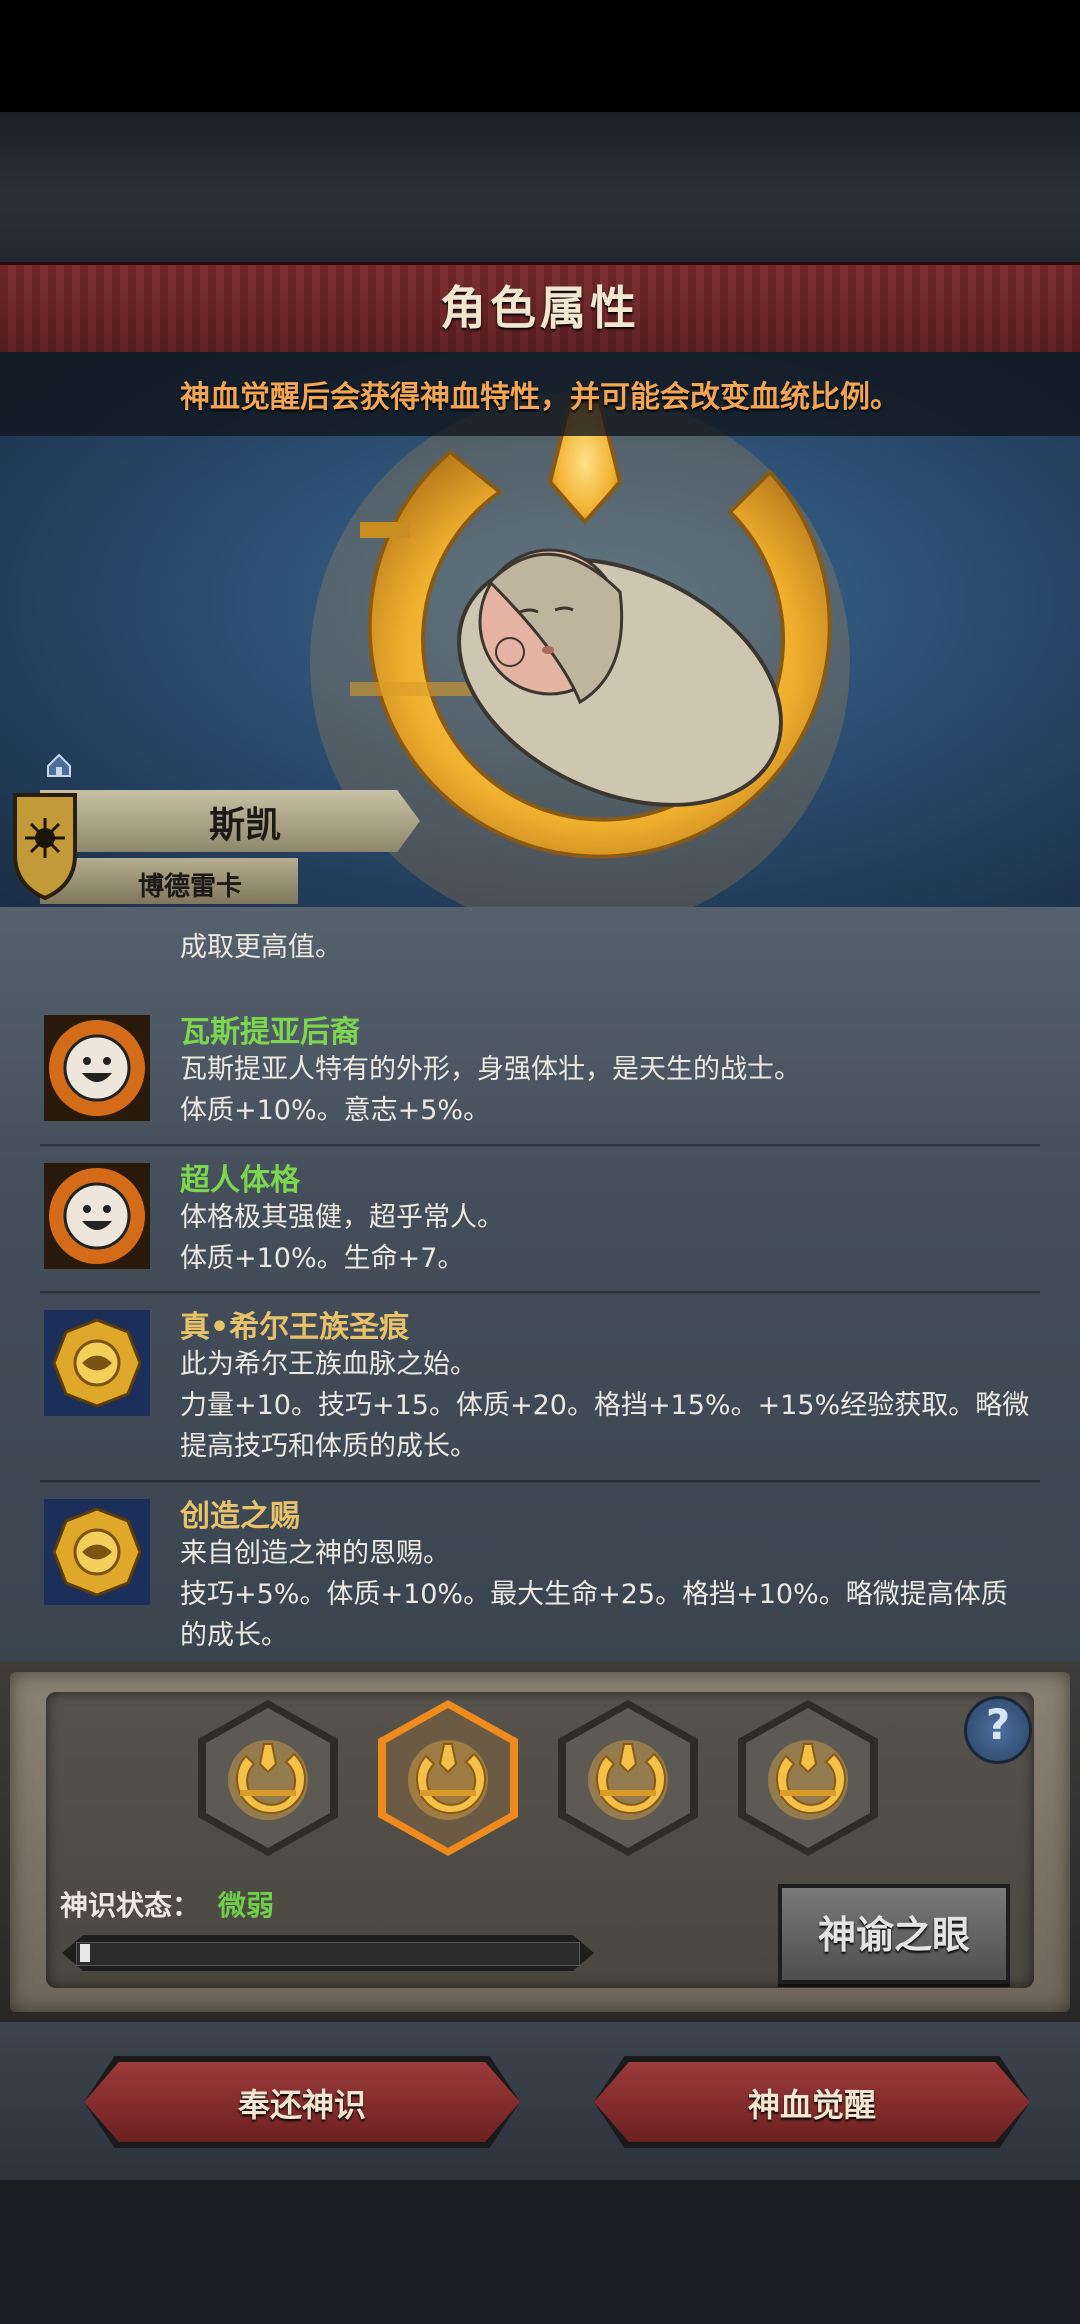 The image size is (1080, 2324). Describe the element at coordinates (540, 56) in the screenshot. I see `status-bar-area` at that location.